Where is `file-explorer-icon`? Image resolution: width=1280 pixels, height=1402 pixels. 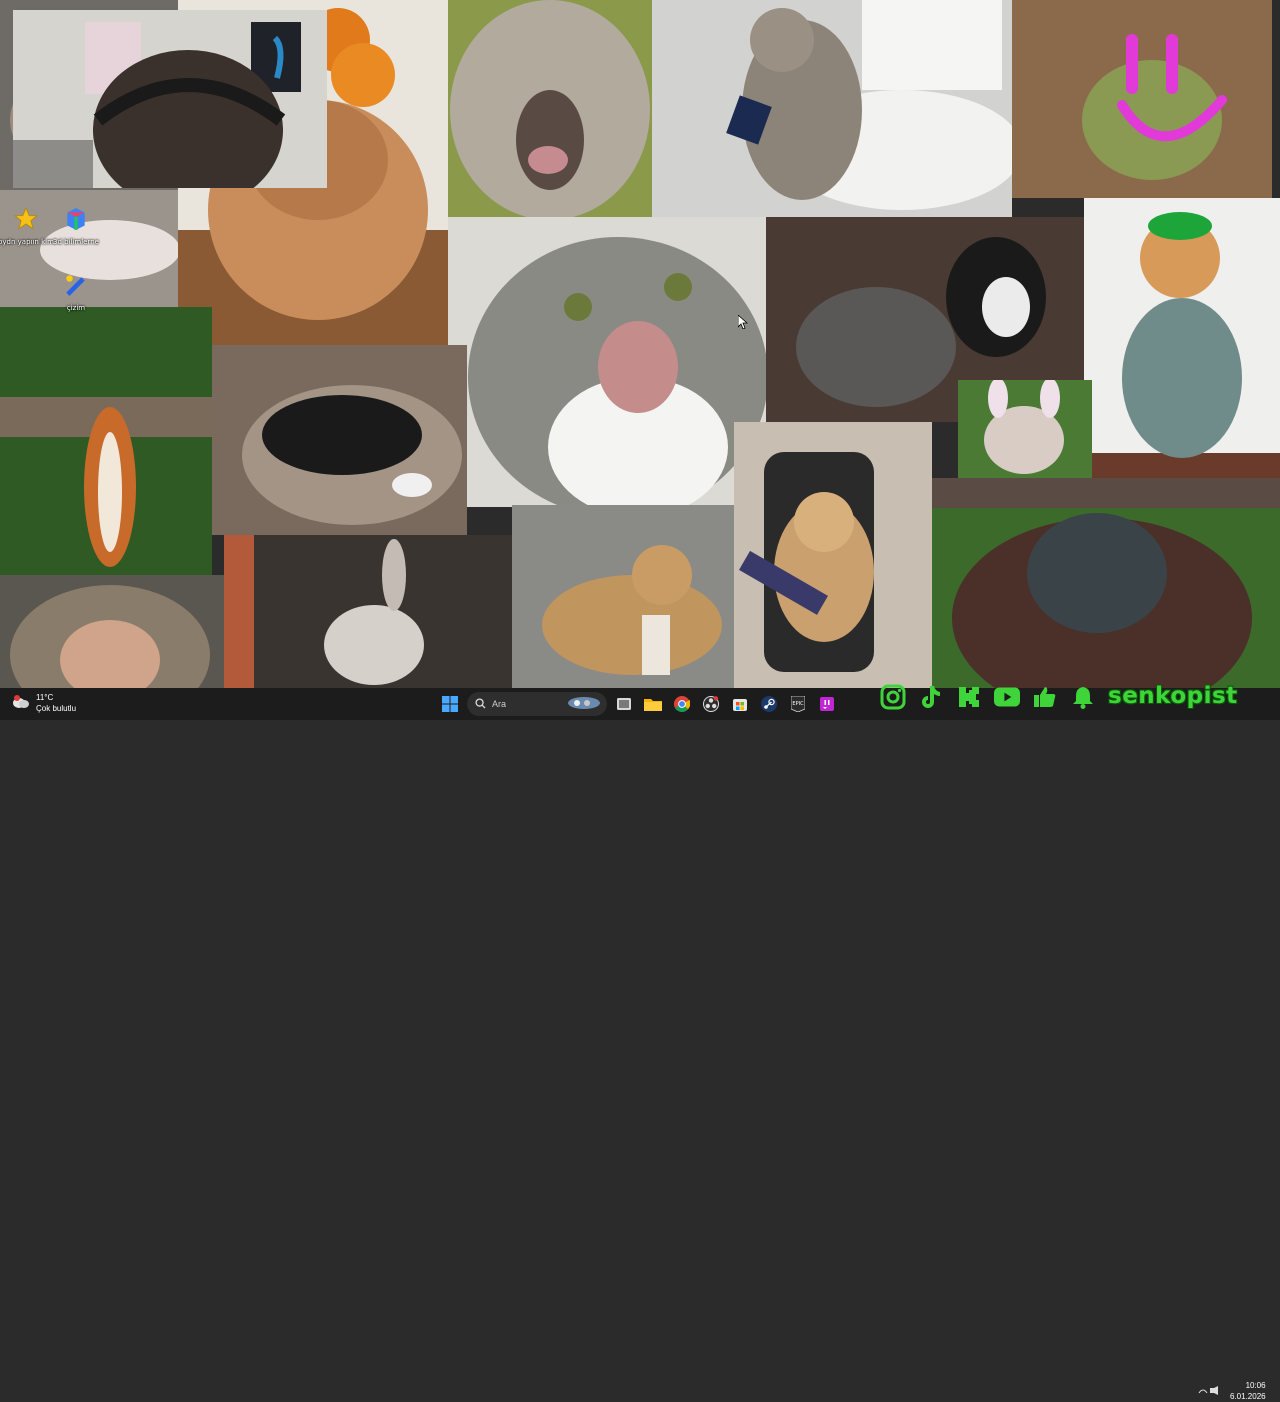 file-explorer-icon is located at coordinates (653, 704).